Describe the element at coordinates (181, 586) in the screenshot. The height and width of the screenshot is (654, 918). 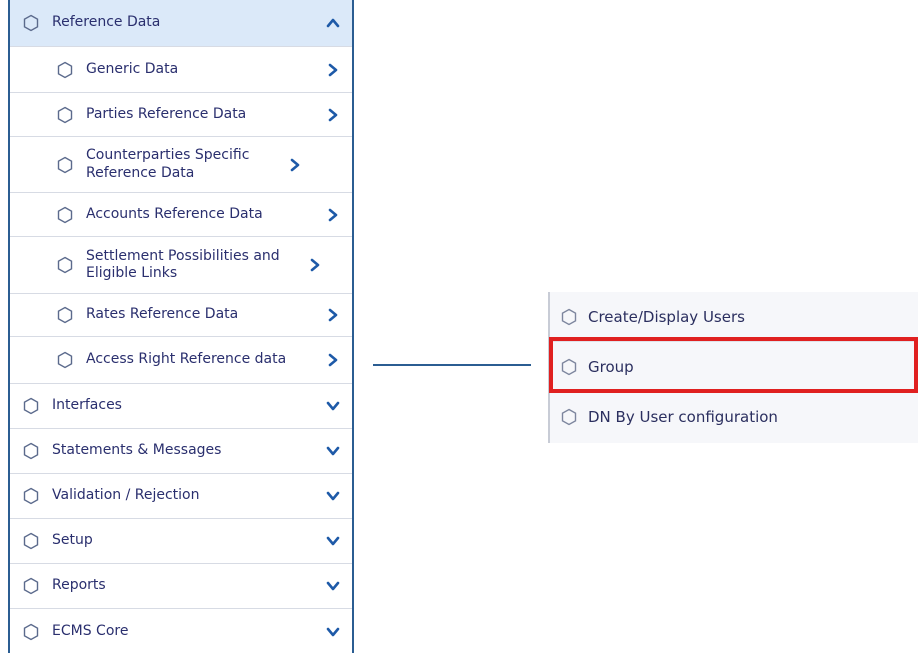
I see `menu-item-reports: Reports` at that location.